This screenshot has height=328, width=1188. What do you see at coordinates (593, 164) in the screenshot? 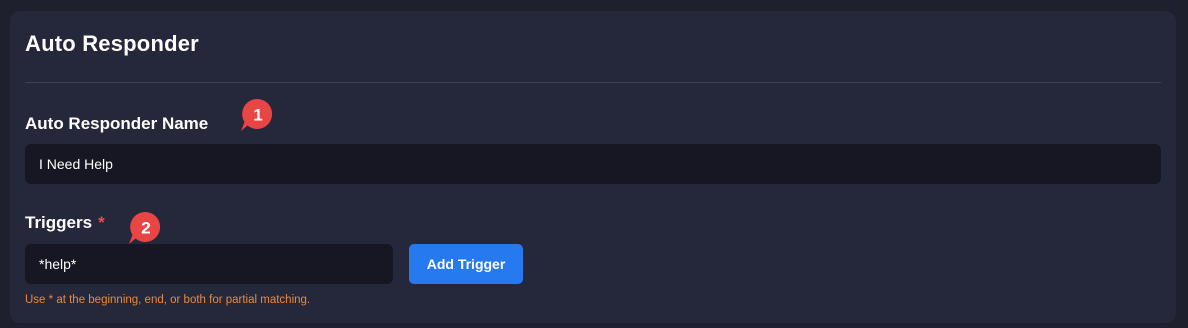
I see `auto-responder-name-input` at bounding box center [593, 164].